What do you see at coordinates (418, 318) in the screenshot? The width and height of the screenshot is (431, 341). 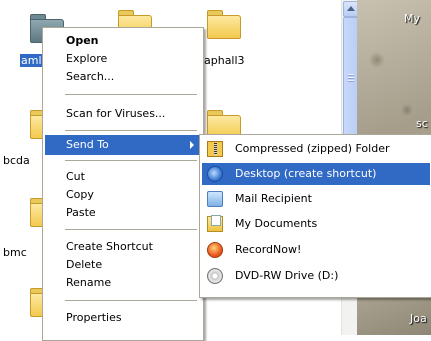 I see `desktop-icon-label: Joa` at bounding box center [418, 318].